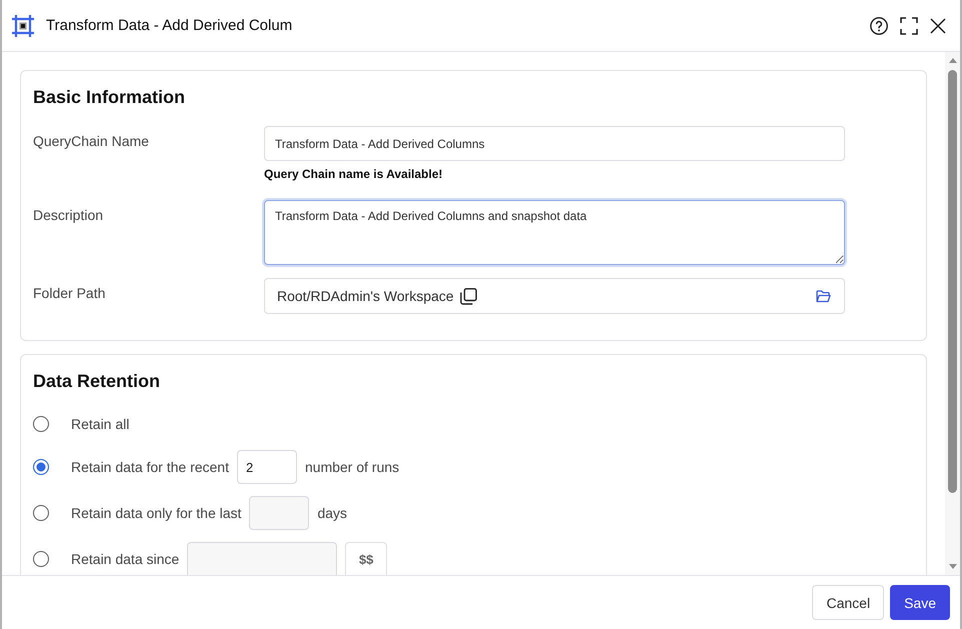  Describe the element at coordinates (909, 25) in the screenshot. I see `expand-icon` at that location.